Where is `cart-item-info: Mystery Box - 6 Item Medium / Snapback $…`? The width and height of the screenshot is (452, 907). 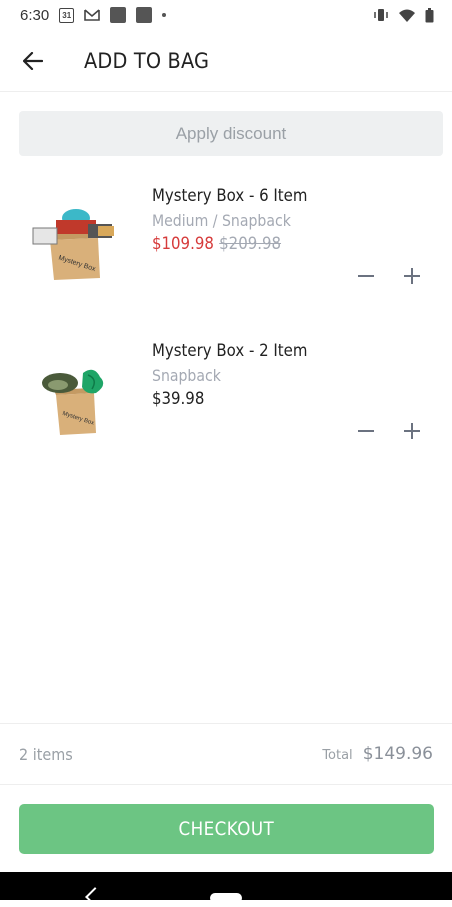 cart-item-info: Mystery Box - 6 Item Medium / Snapback $… is located at coordinates (240, 220).